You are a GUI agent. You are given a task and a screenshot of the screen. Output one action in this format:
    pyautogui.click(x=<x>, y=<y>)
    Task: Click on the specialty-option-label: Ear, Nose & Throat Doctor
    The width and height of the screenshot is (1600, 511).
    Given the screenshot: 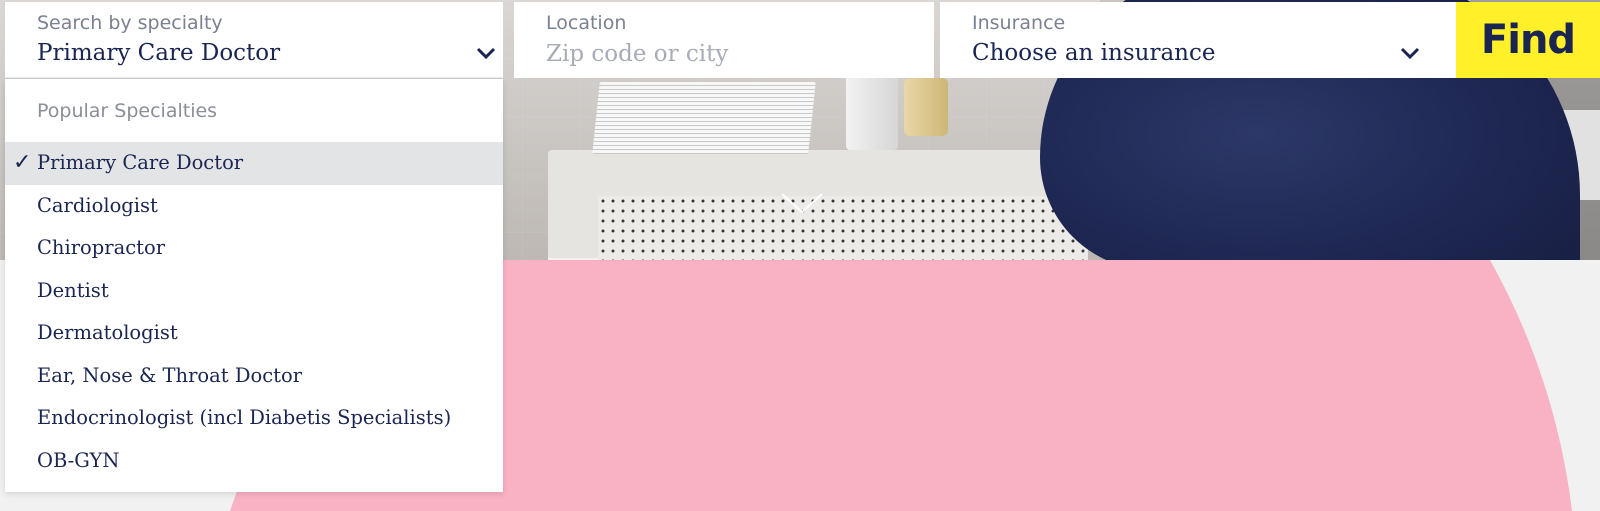 What is the action you would take?
    pyautogui.click(x=170, y=375)
    